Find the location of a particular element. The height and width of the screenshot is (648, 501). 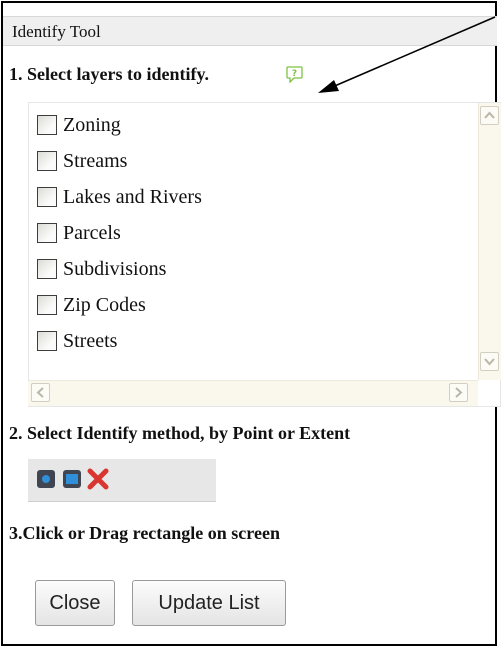

layer-item-zoning: Zoning is located at coordinates (79, 125).